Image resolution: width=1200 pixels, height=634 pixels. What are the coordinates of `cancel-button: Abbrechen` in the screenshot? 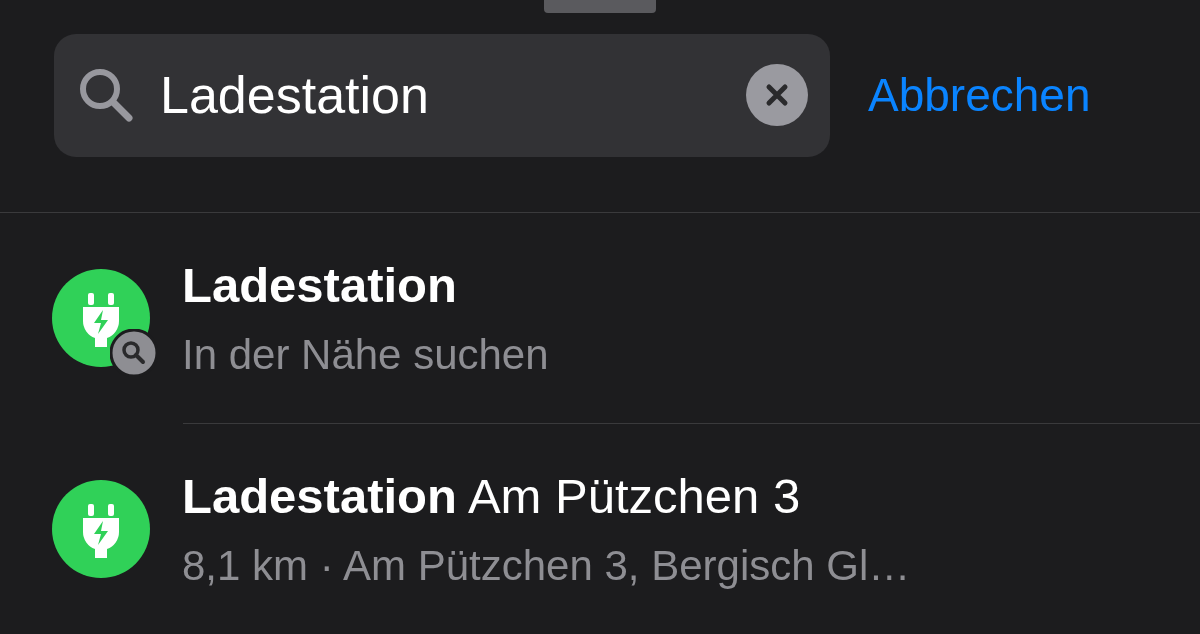 It's located at (979, 95).